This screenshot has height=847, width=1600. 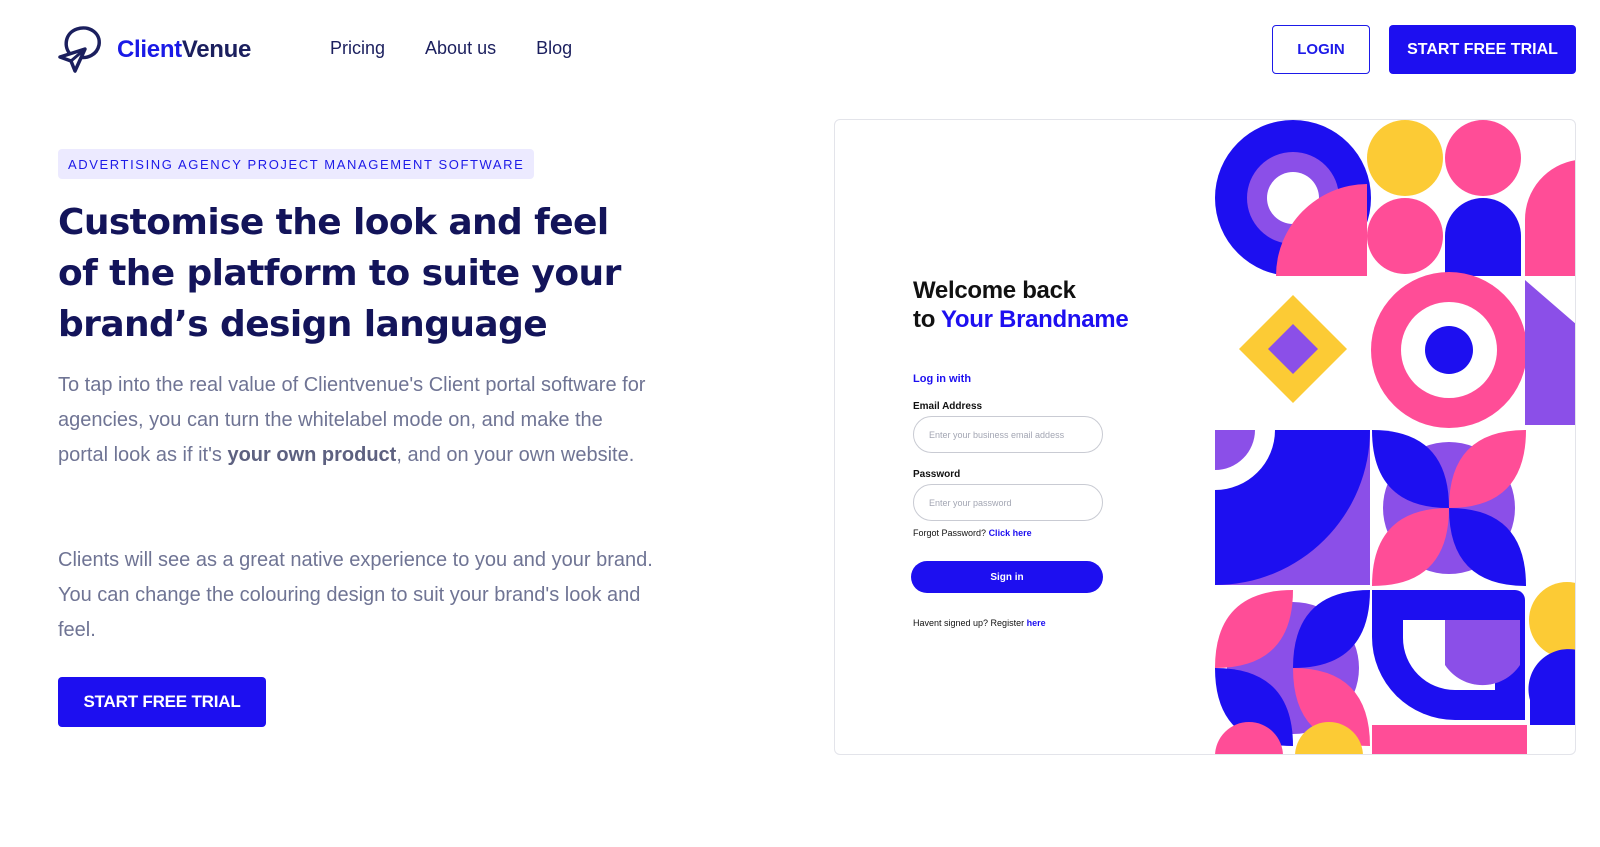 I want to click on paragraph-text-end: , and on your own website., so click(x=515, y=455).